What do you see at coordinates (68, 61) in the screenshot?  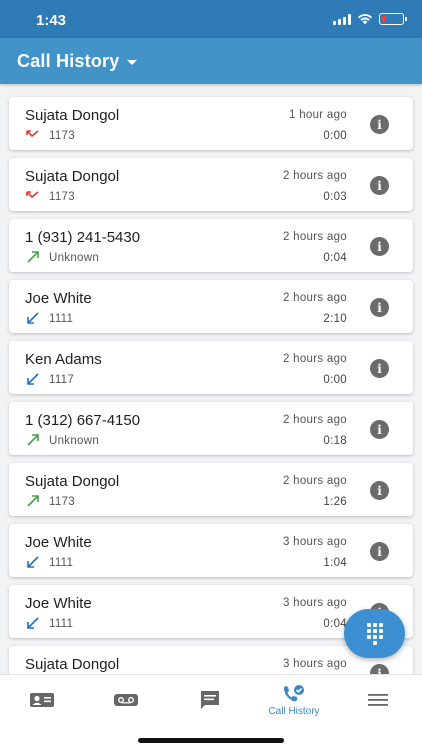 I see `page-title: Call History` at bounding box center [68, 61].